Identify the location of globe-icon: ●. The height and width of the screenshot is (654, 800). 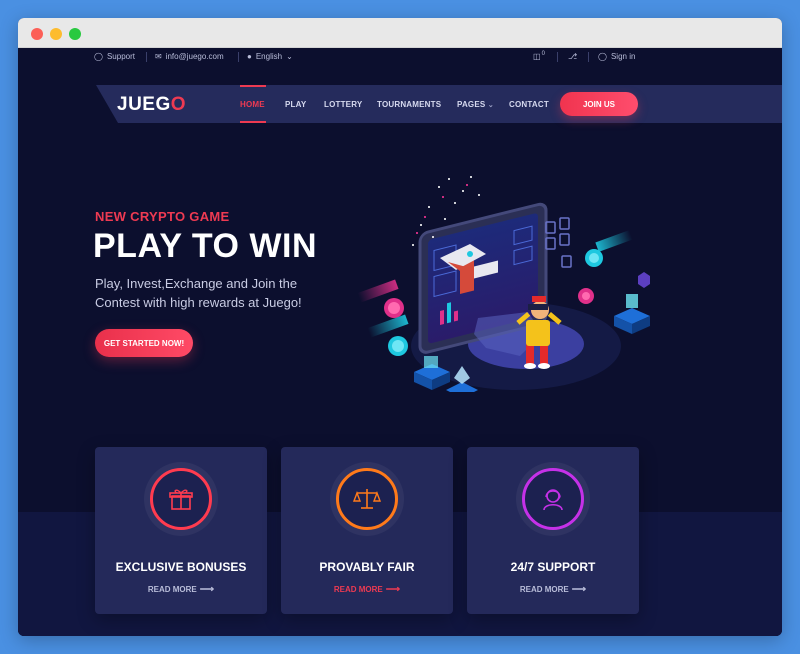
(249, 56).